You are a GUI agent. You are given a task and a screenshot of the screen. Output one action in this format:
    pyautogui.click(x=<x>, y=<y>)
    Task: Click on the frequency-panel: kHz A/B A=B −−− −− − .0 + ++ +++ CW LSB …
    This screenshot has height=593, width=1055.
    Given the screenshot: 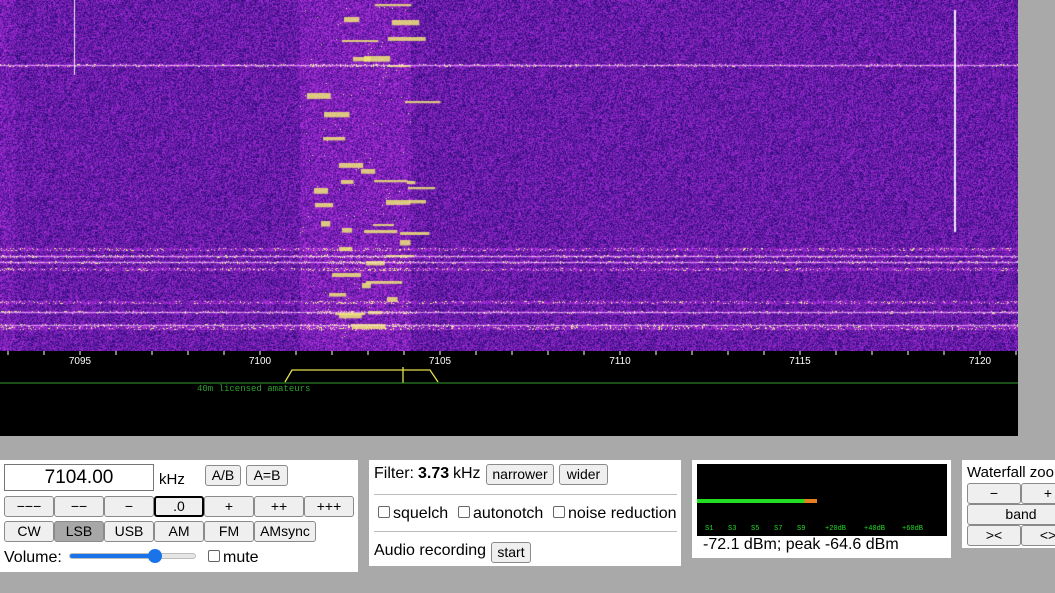 What is the action you would take?
    pyautogui.click(x=179, y=516)
    